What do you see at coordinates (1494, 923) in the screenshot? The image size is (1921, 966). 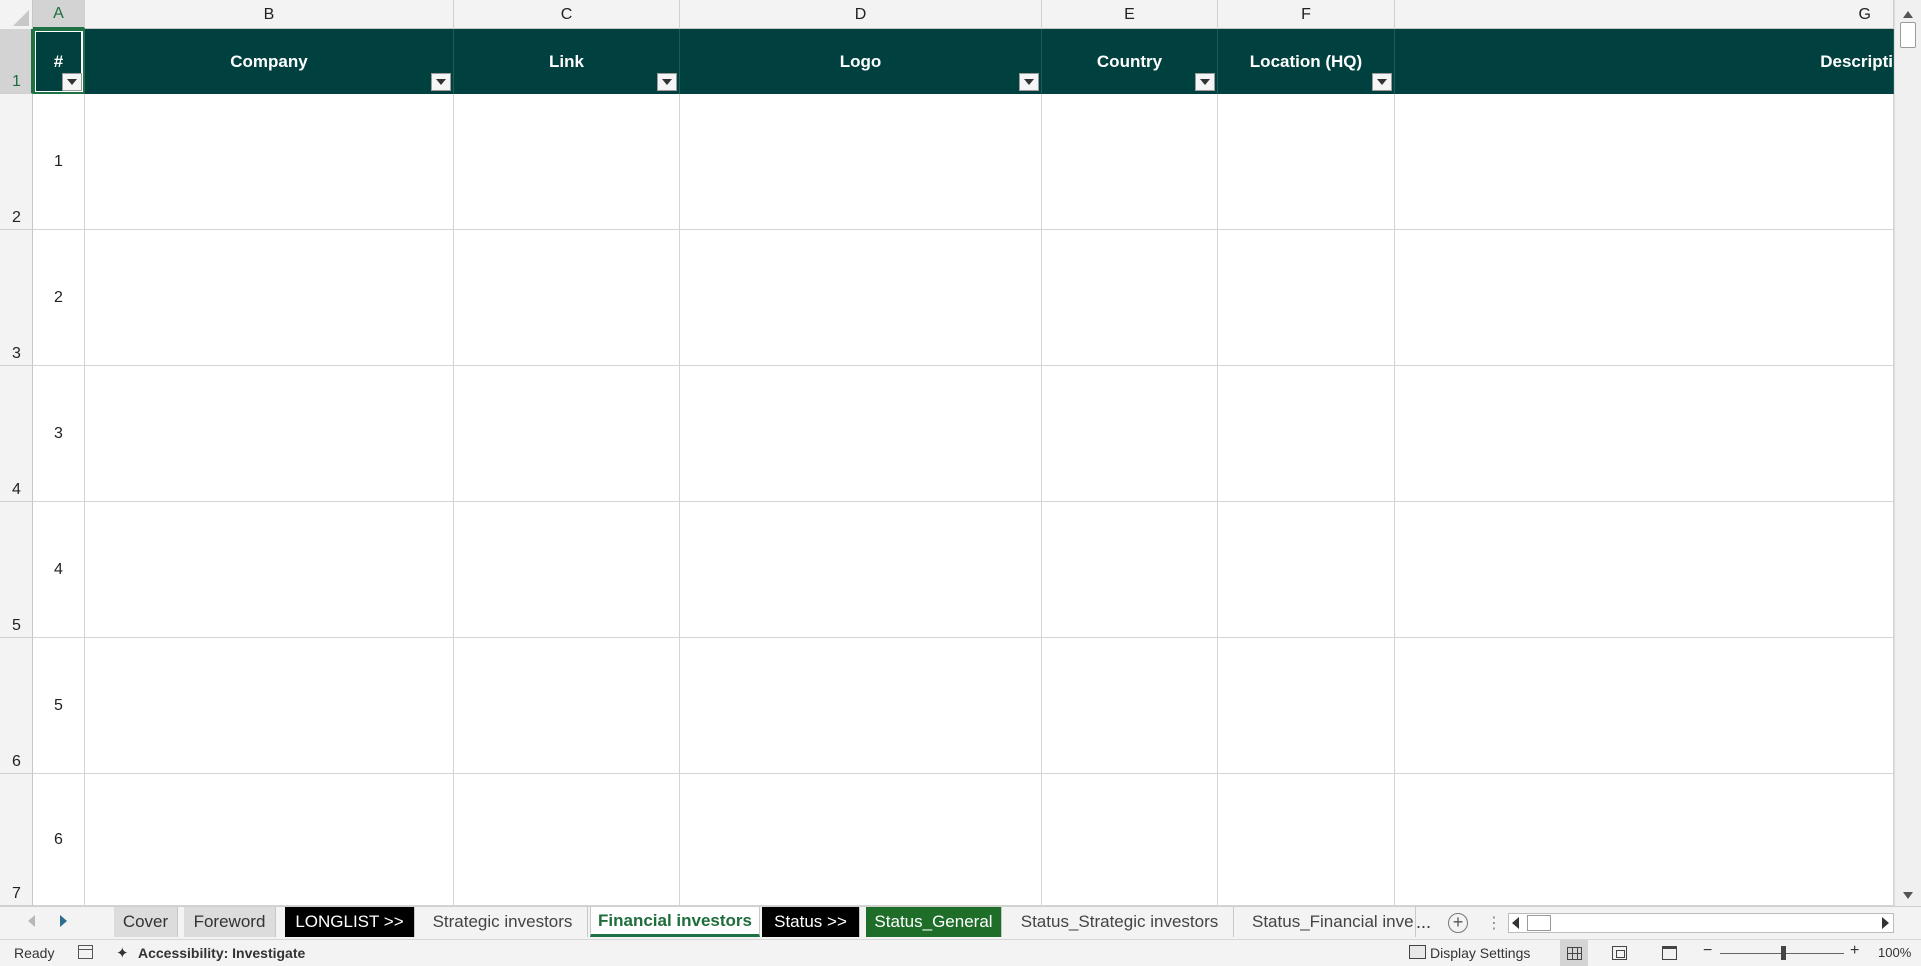 I see `tab-splitter-icon: ⋮` at bounding box center [1494, 923].